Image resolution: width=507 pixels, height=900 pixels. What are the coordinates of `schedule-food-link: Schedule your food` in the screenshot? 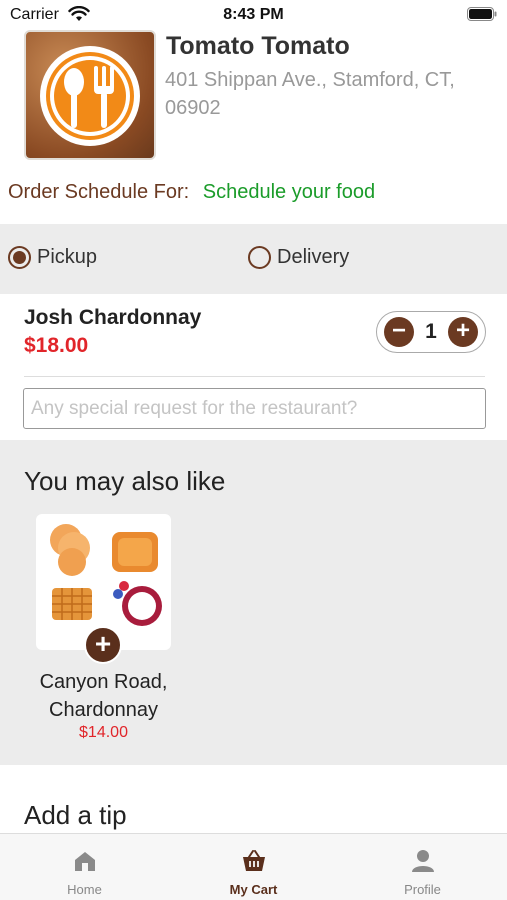 It's located at (289, 192).